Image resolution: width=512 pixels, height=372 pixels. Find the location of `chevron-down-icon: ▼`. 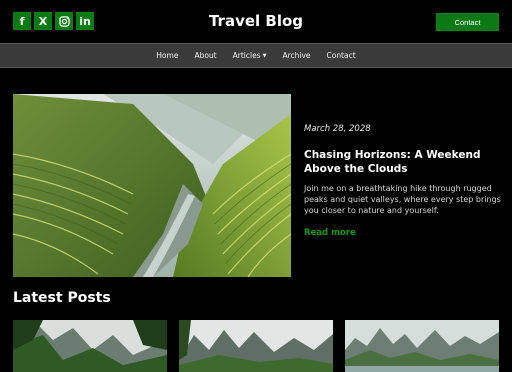

chevron-down-icon: ▼ is located at coordinates (264, 55).